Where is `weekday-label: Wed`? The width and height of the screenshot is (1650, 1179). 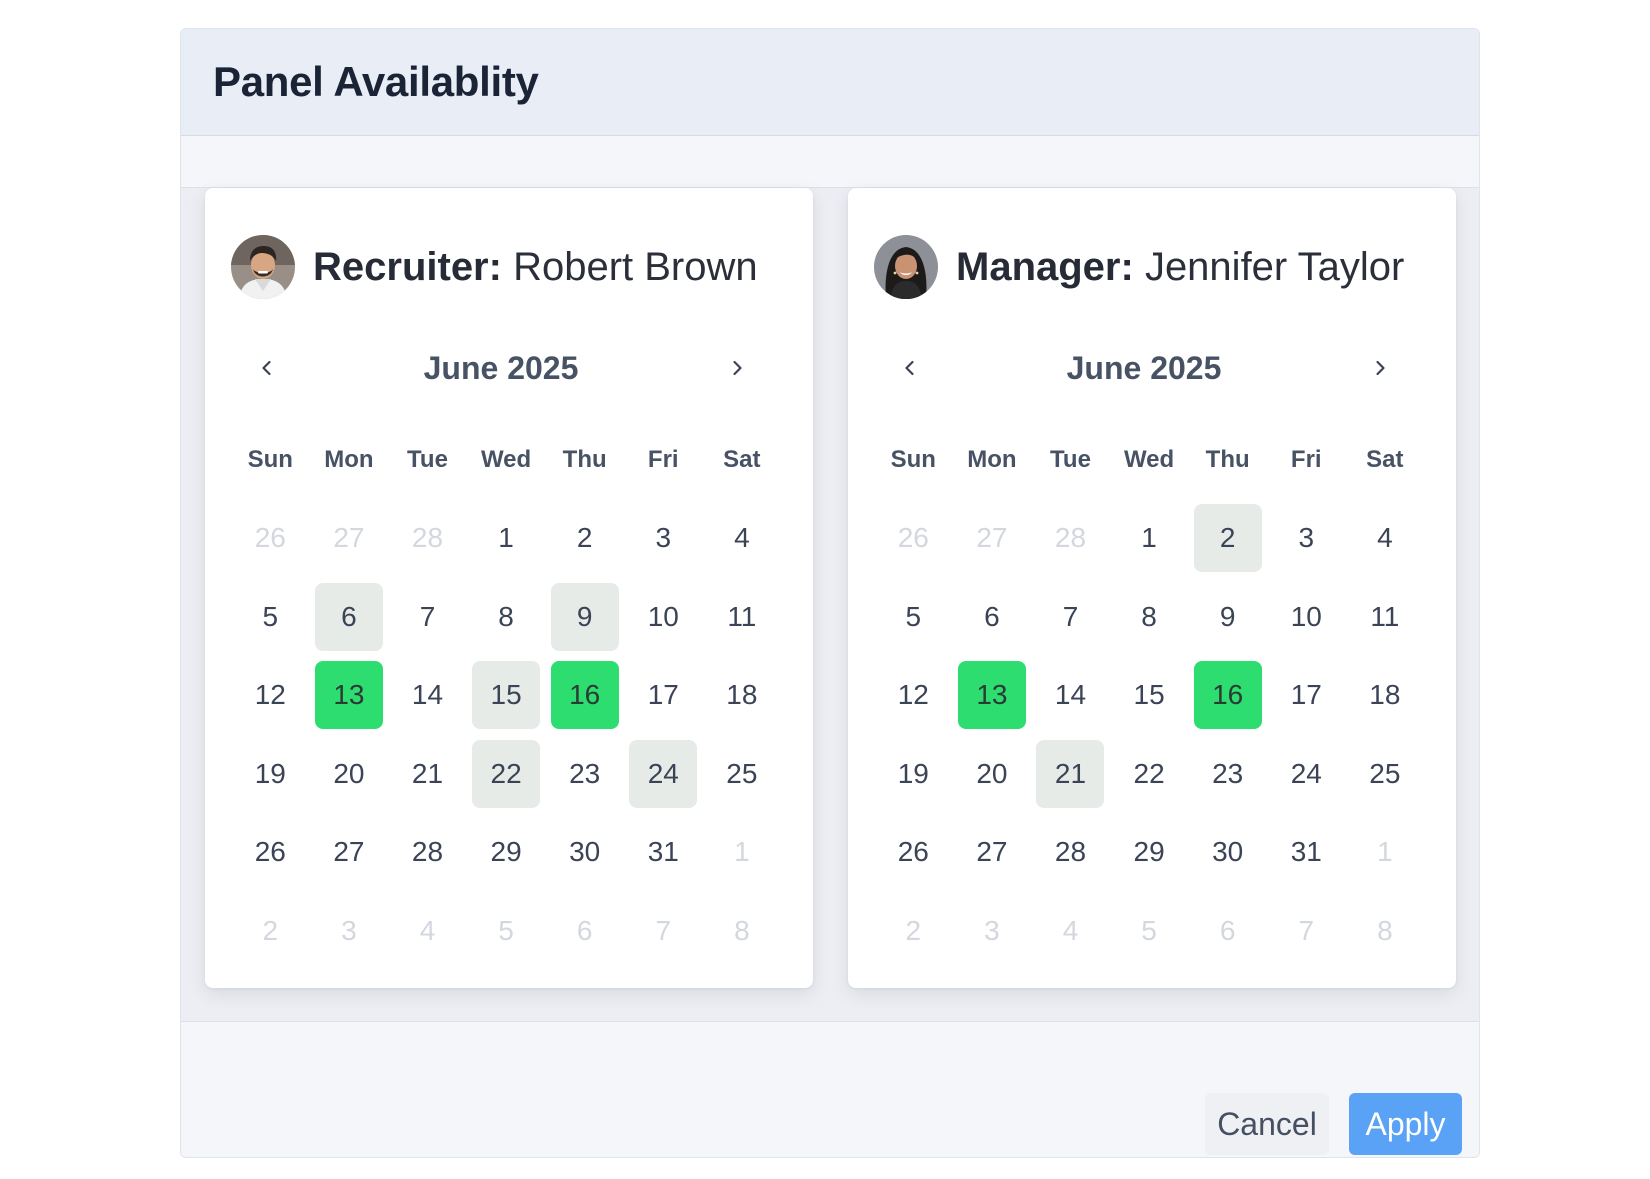
weekday-label: Wed is located at coordinates (1149, 459).